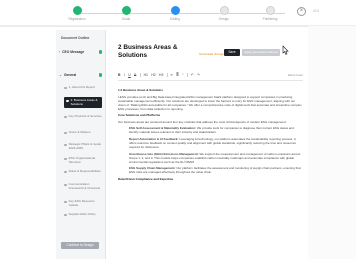 The image size is (356, 259). I want to click on step-label: Goals, so click(126, 19).